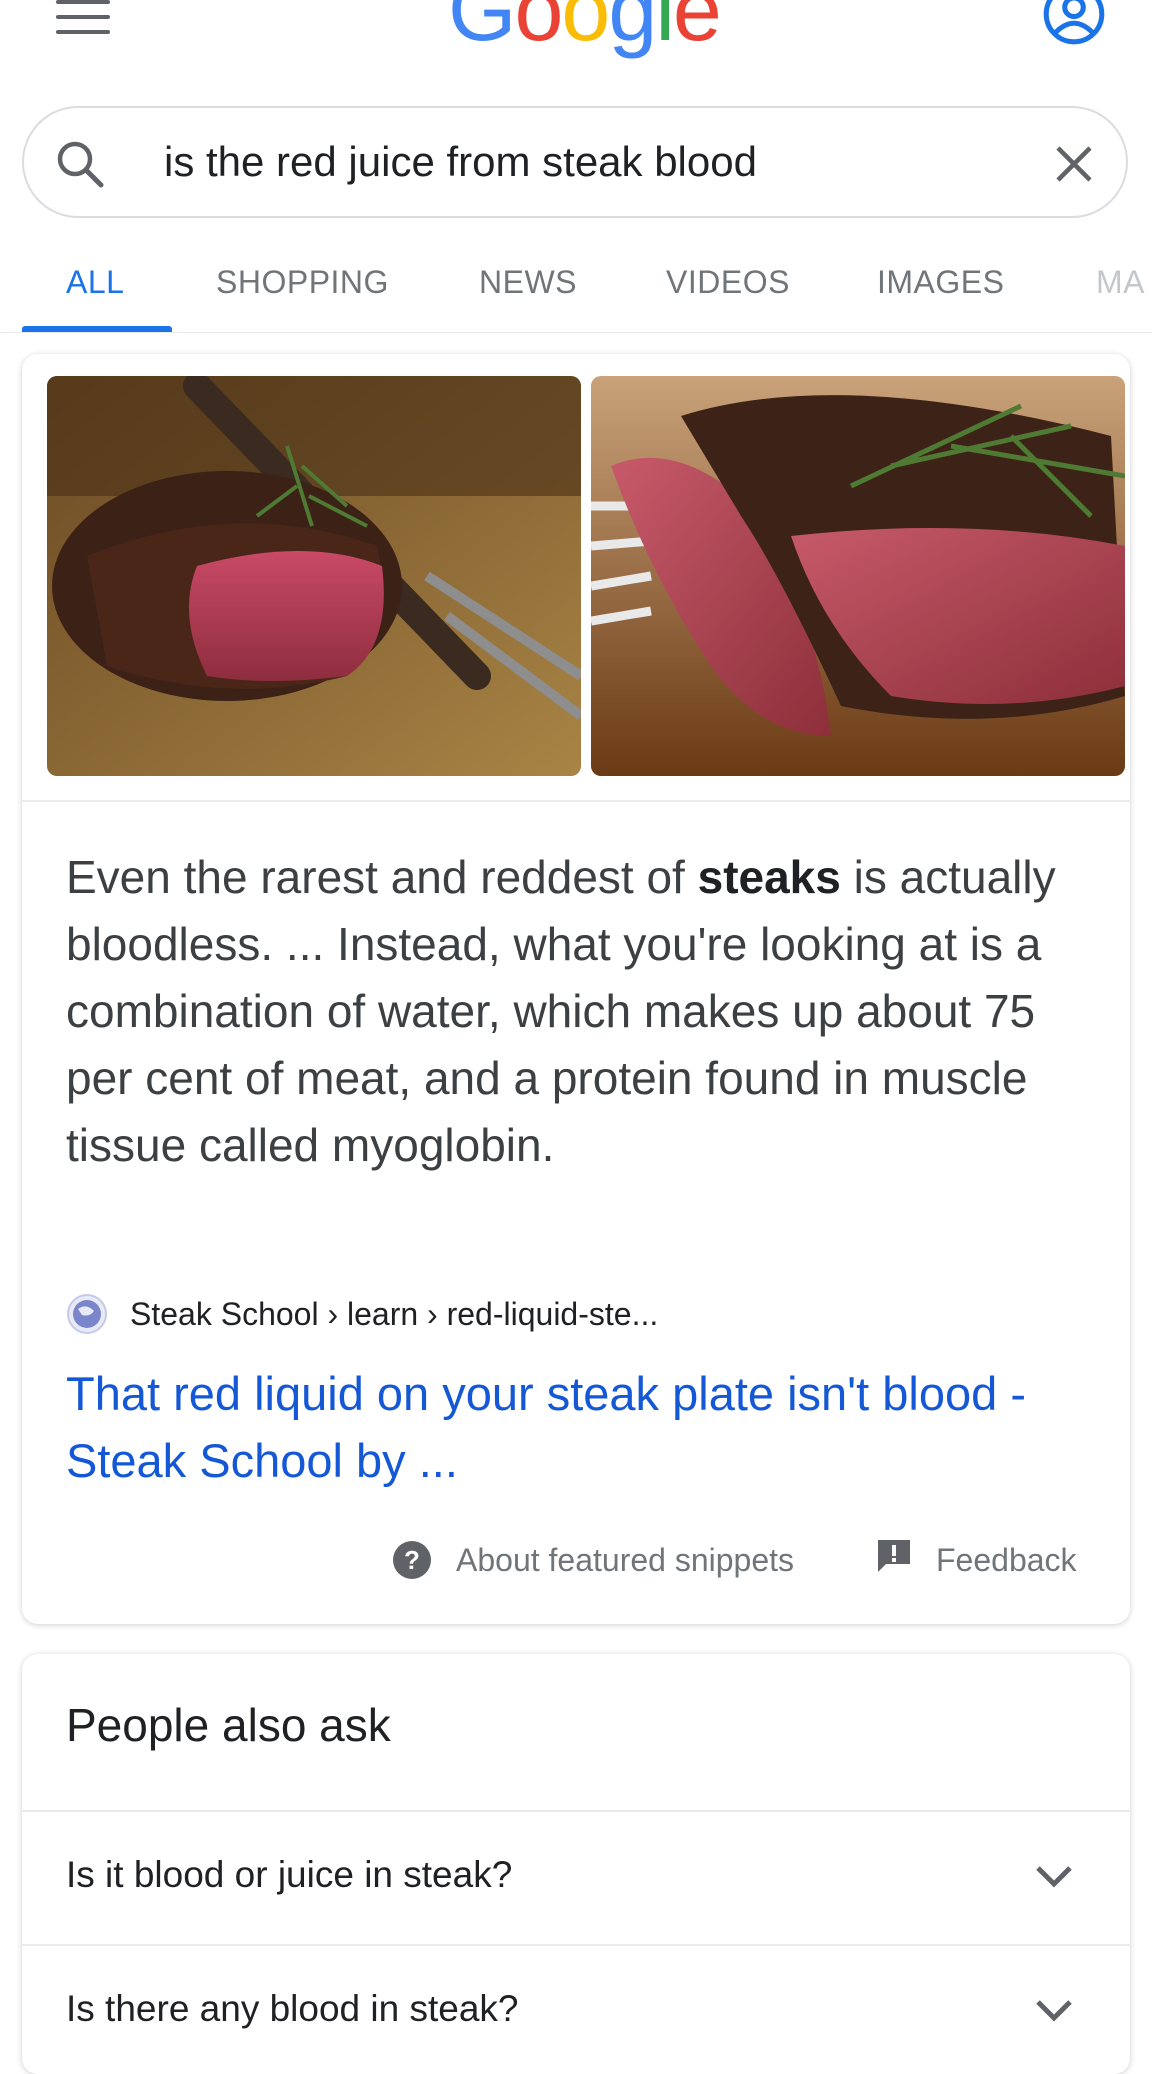  I want to click on logo-letter: G, so click(482, 29).